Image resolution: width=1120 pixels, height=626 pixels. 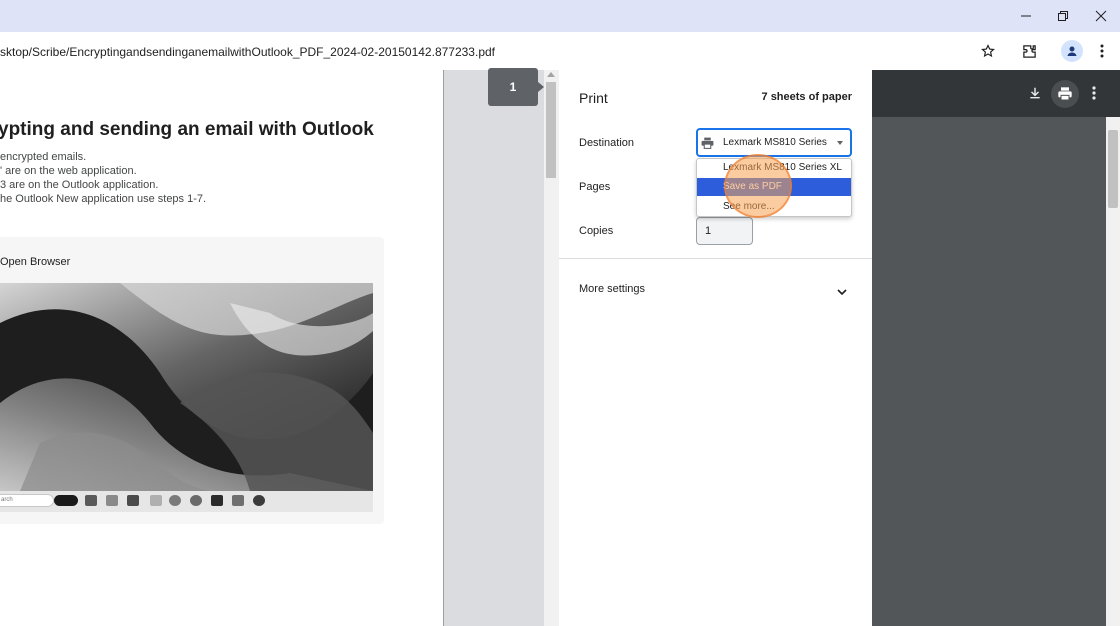 What do you see at coordinates (1063, 16) in the screenshot?
I see `restore-icon` at bounding box center [1063, 16].